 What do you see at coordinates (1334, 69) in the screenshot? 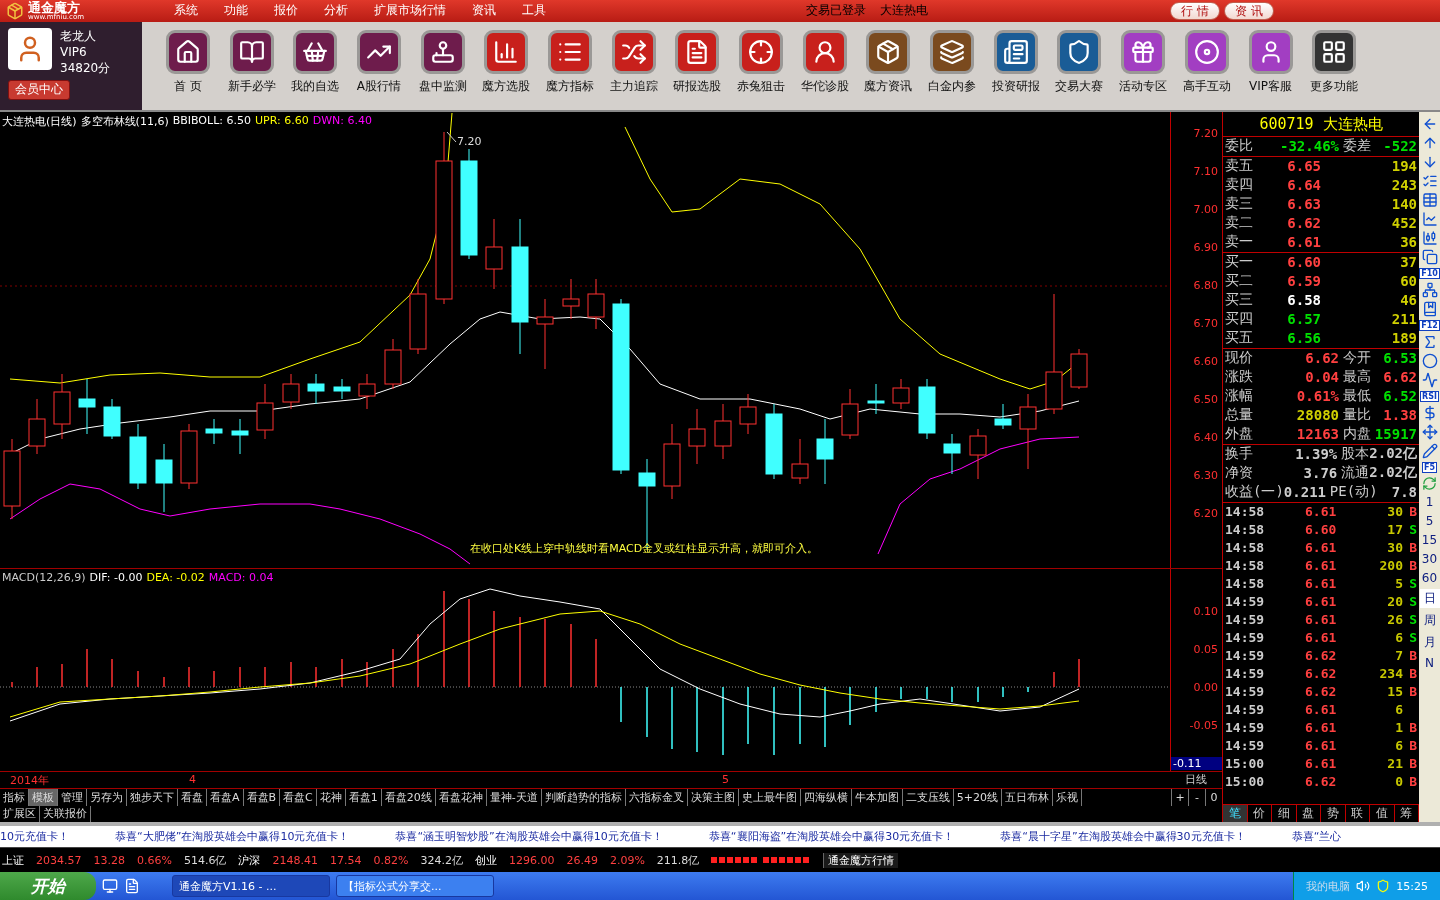
I see `toolbar-button: 更多功能` at bounding box center [1334, 69].